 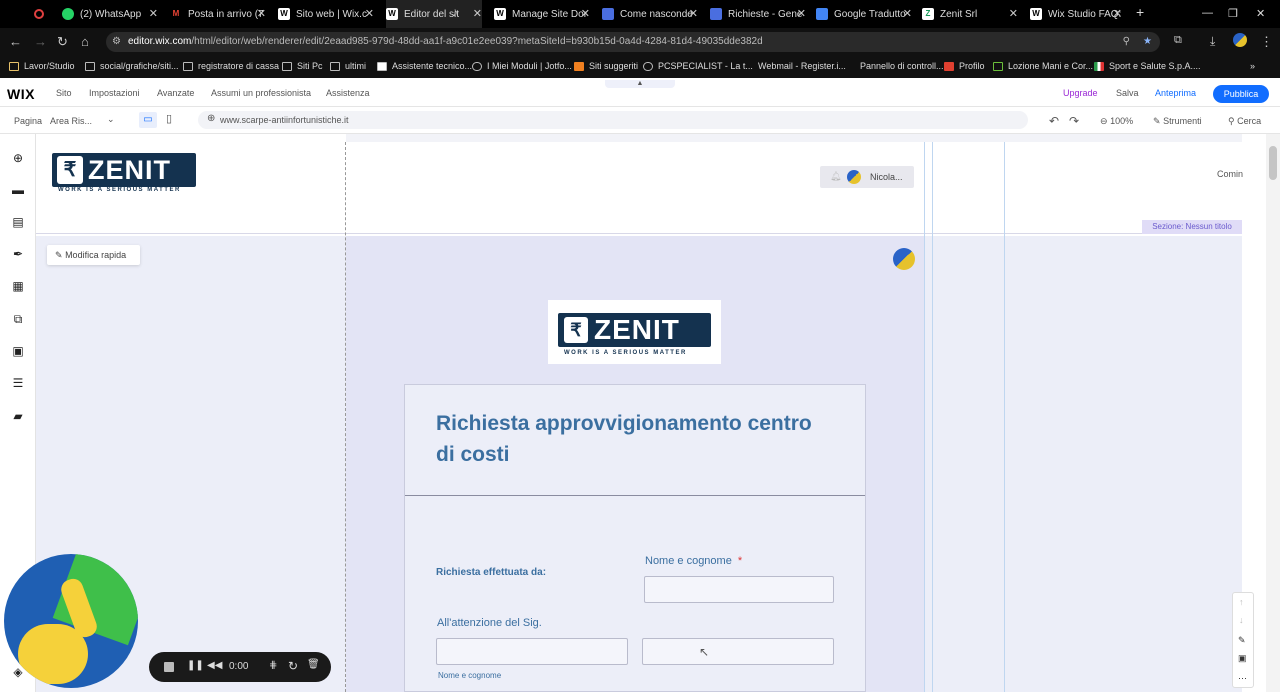 What do you see at coordinates (739, 589) in the screenshot?
I see `name-input` at bounding box center [739, 589].